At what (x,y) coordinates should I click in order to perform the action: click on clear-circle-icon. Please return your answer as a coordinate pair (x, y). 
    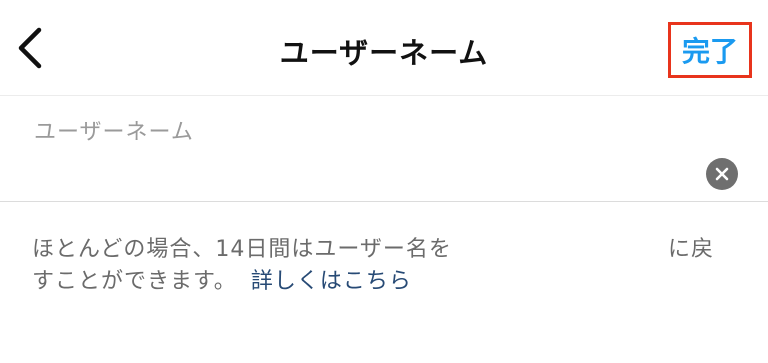
    Looking at the image, I should click on (722, 174).